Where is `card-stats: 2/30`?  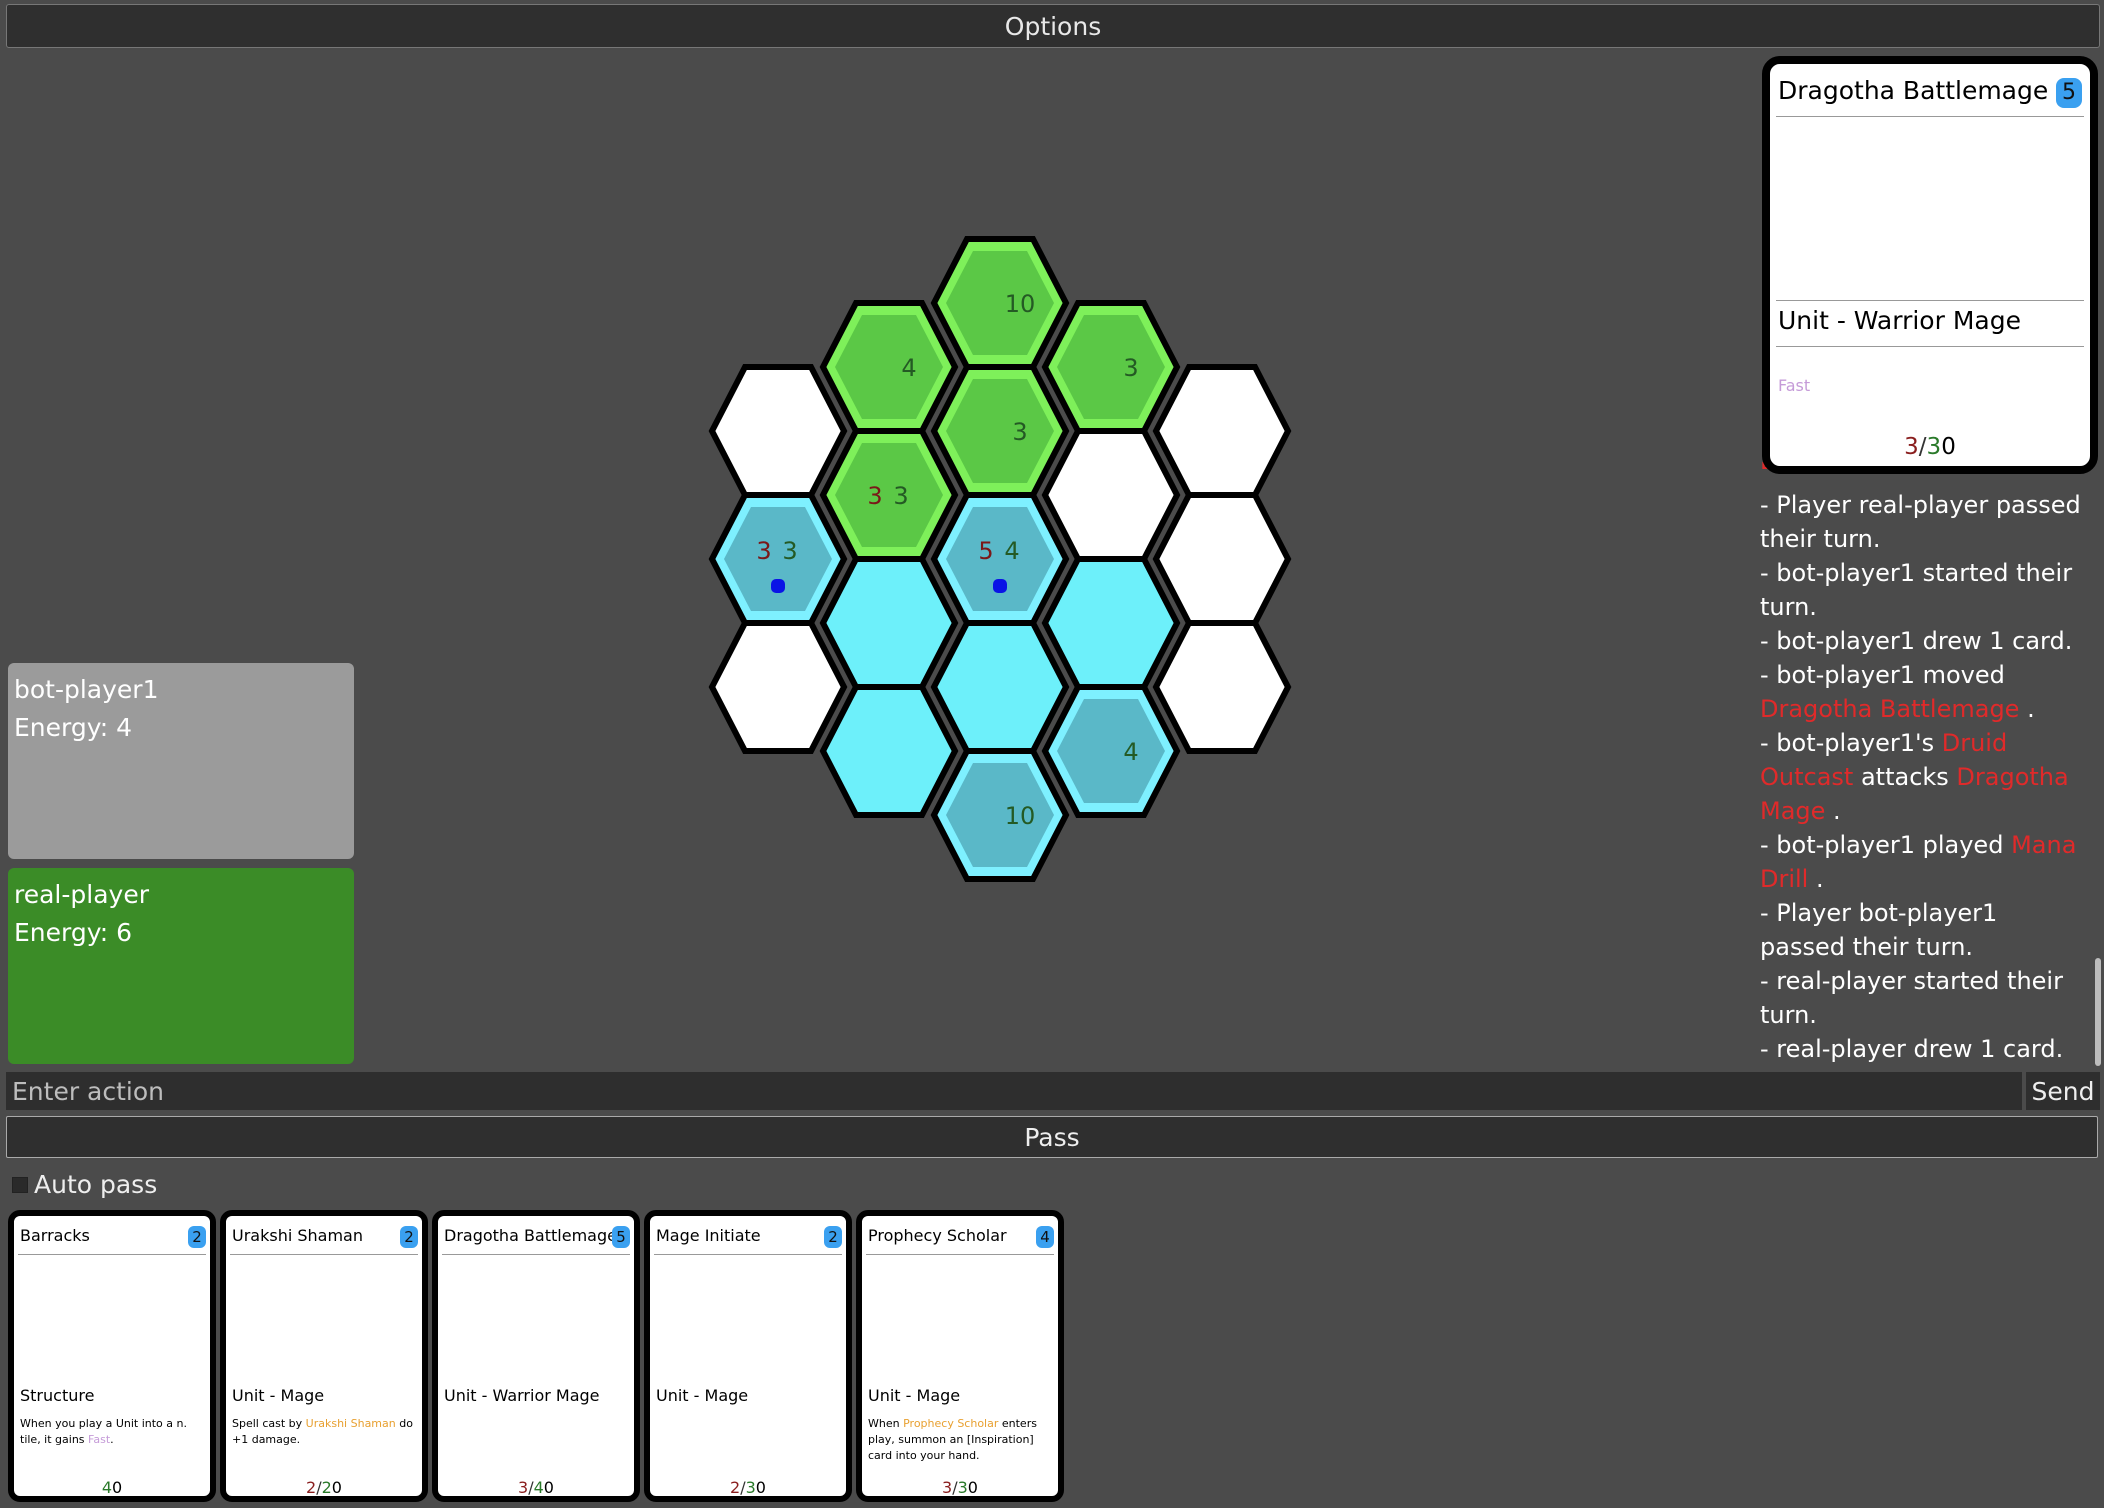 card-stats: 2/30 is located at coordinates (748, 1487).